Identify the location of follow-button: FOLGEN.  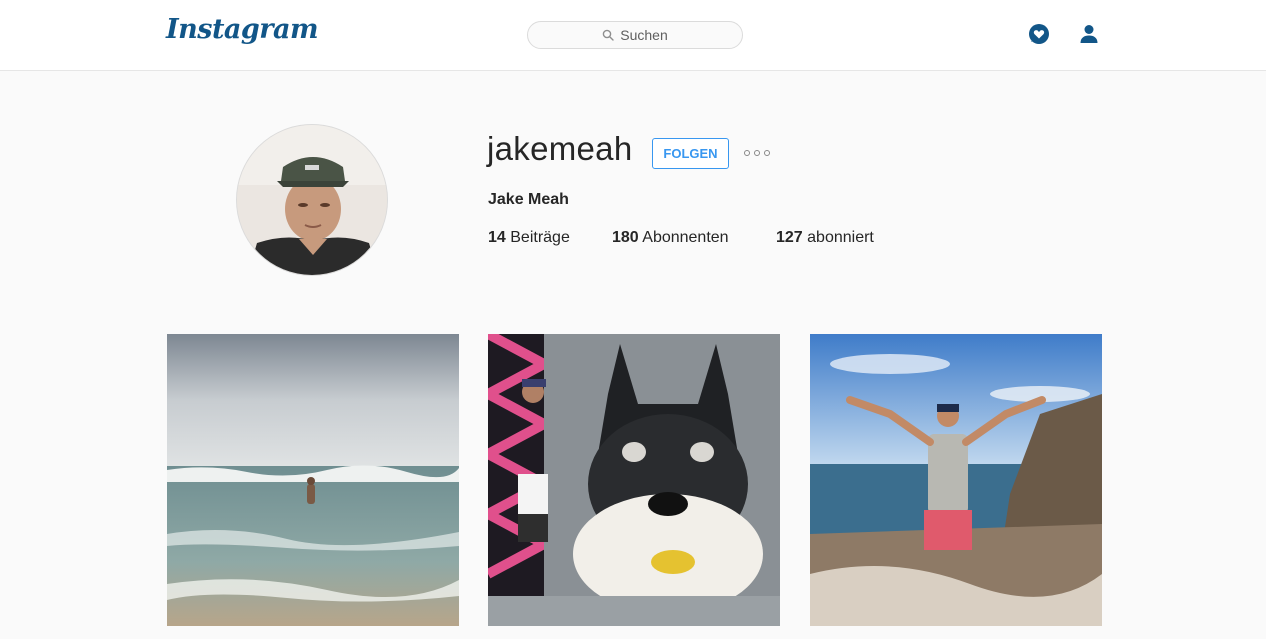
(690, 153).